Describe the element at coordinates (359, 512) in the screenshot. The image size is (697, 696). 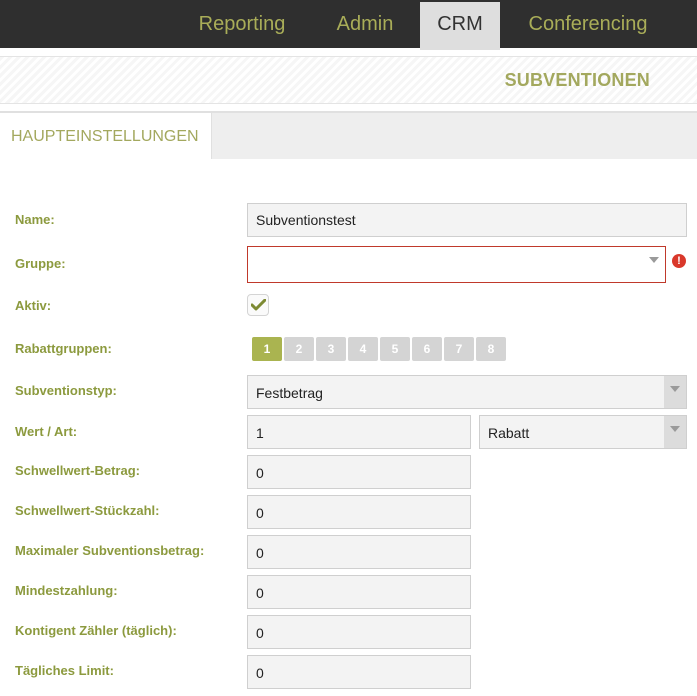
I see `schwellwert-stueckzahl-input: 0` at that location.